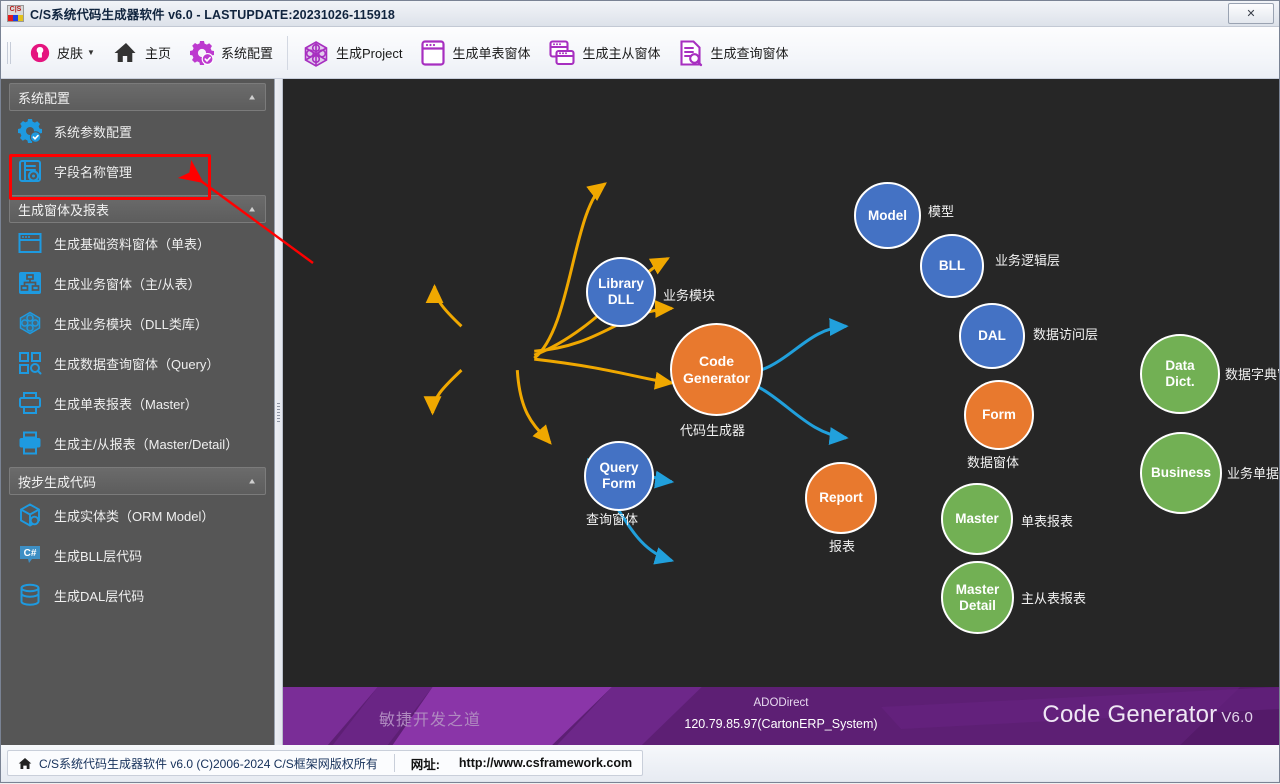 The width and height of the screenshot is (1280, 784). I want to click on nav-group-title: 系统配置, so click(44, 98).